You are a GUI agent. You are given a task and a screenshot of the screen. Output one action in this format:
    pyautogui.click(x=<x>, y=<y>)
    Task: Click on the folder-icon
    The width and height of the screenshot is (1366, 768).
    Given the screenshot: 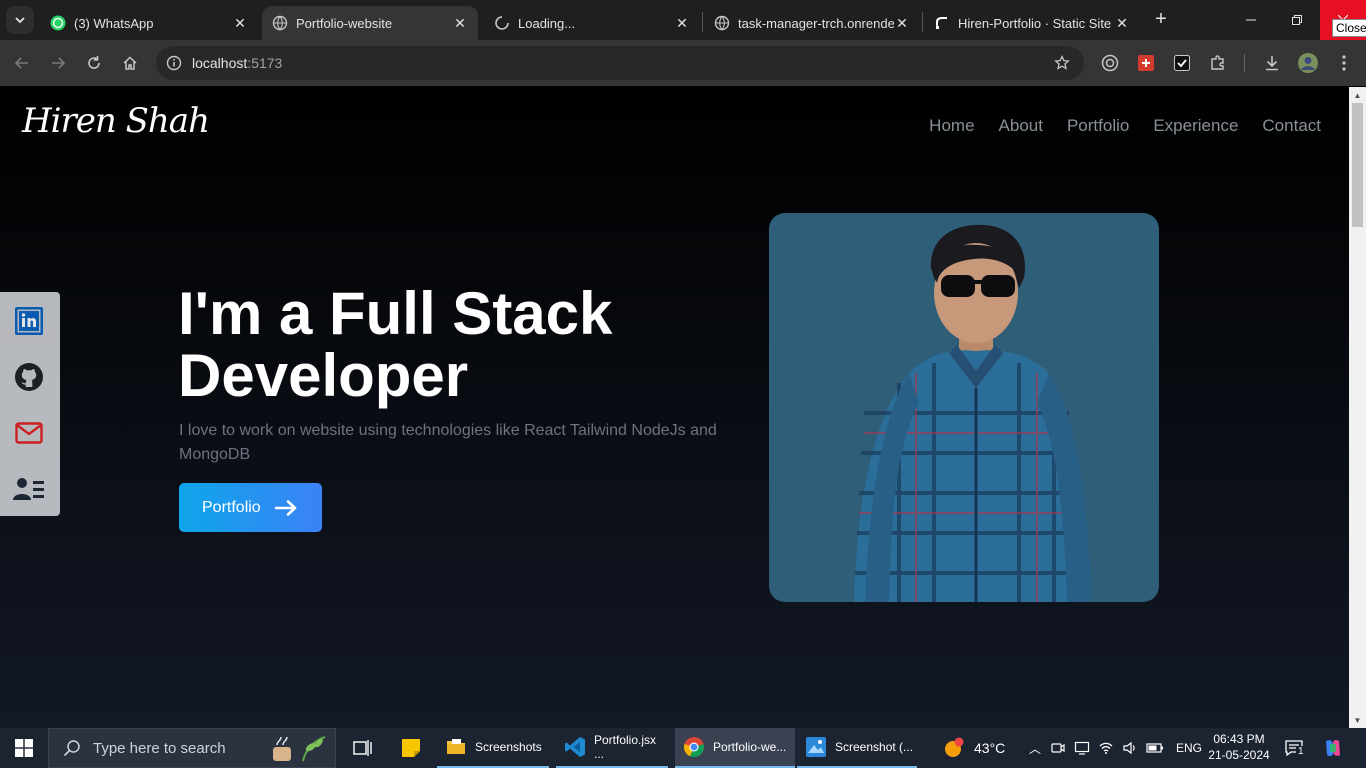 What is the action you would take?
    pyautogui.click(x=456, y=746)
    